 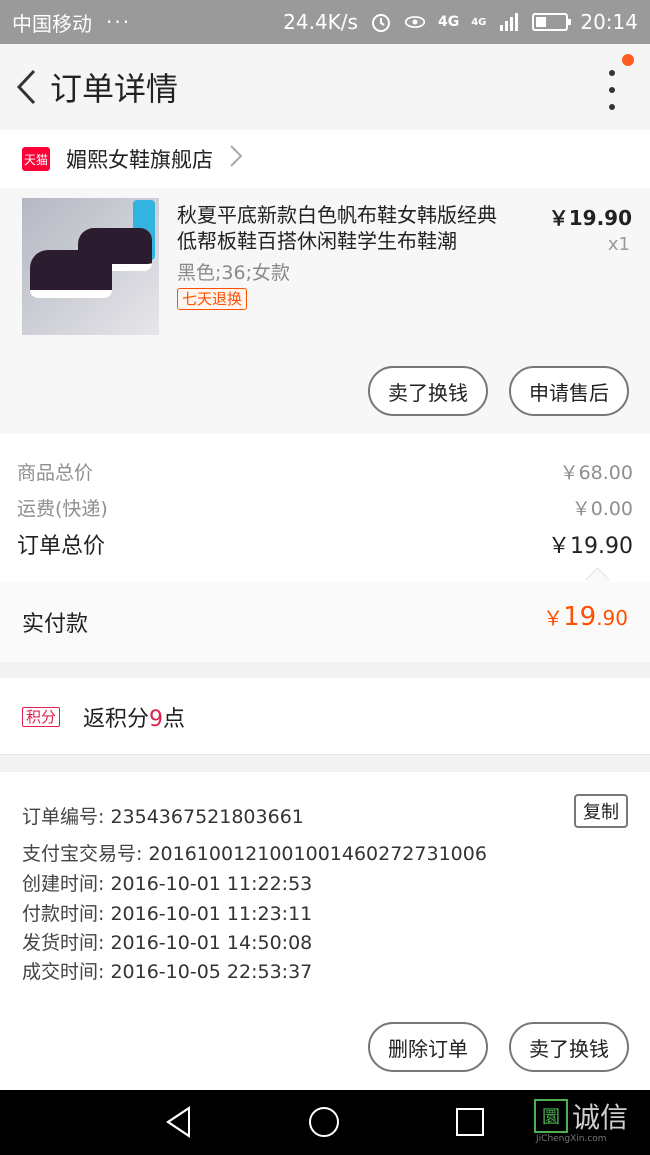 I want to click on eye-icon, so click(x=415, y=22).